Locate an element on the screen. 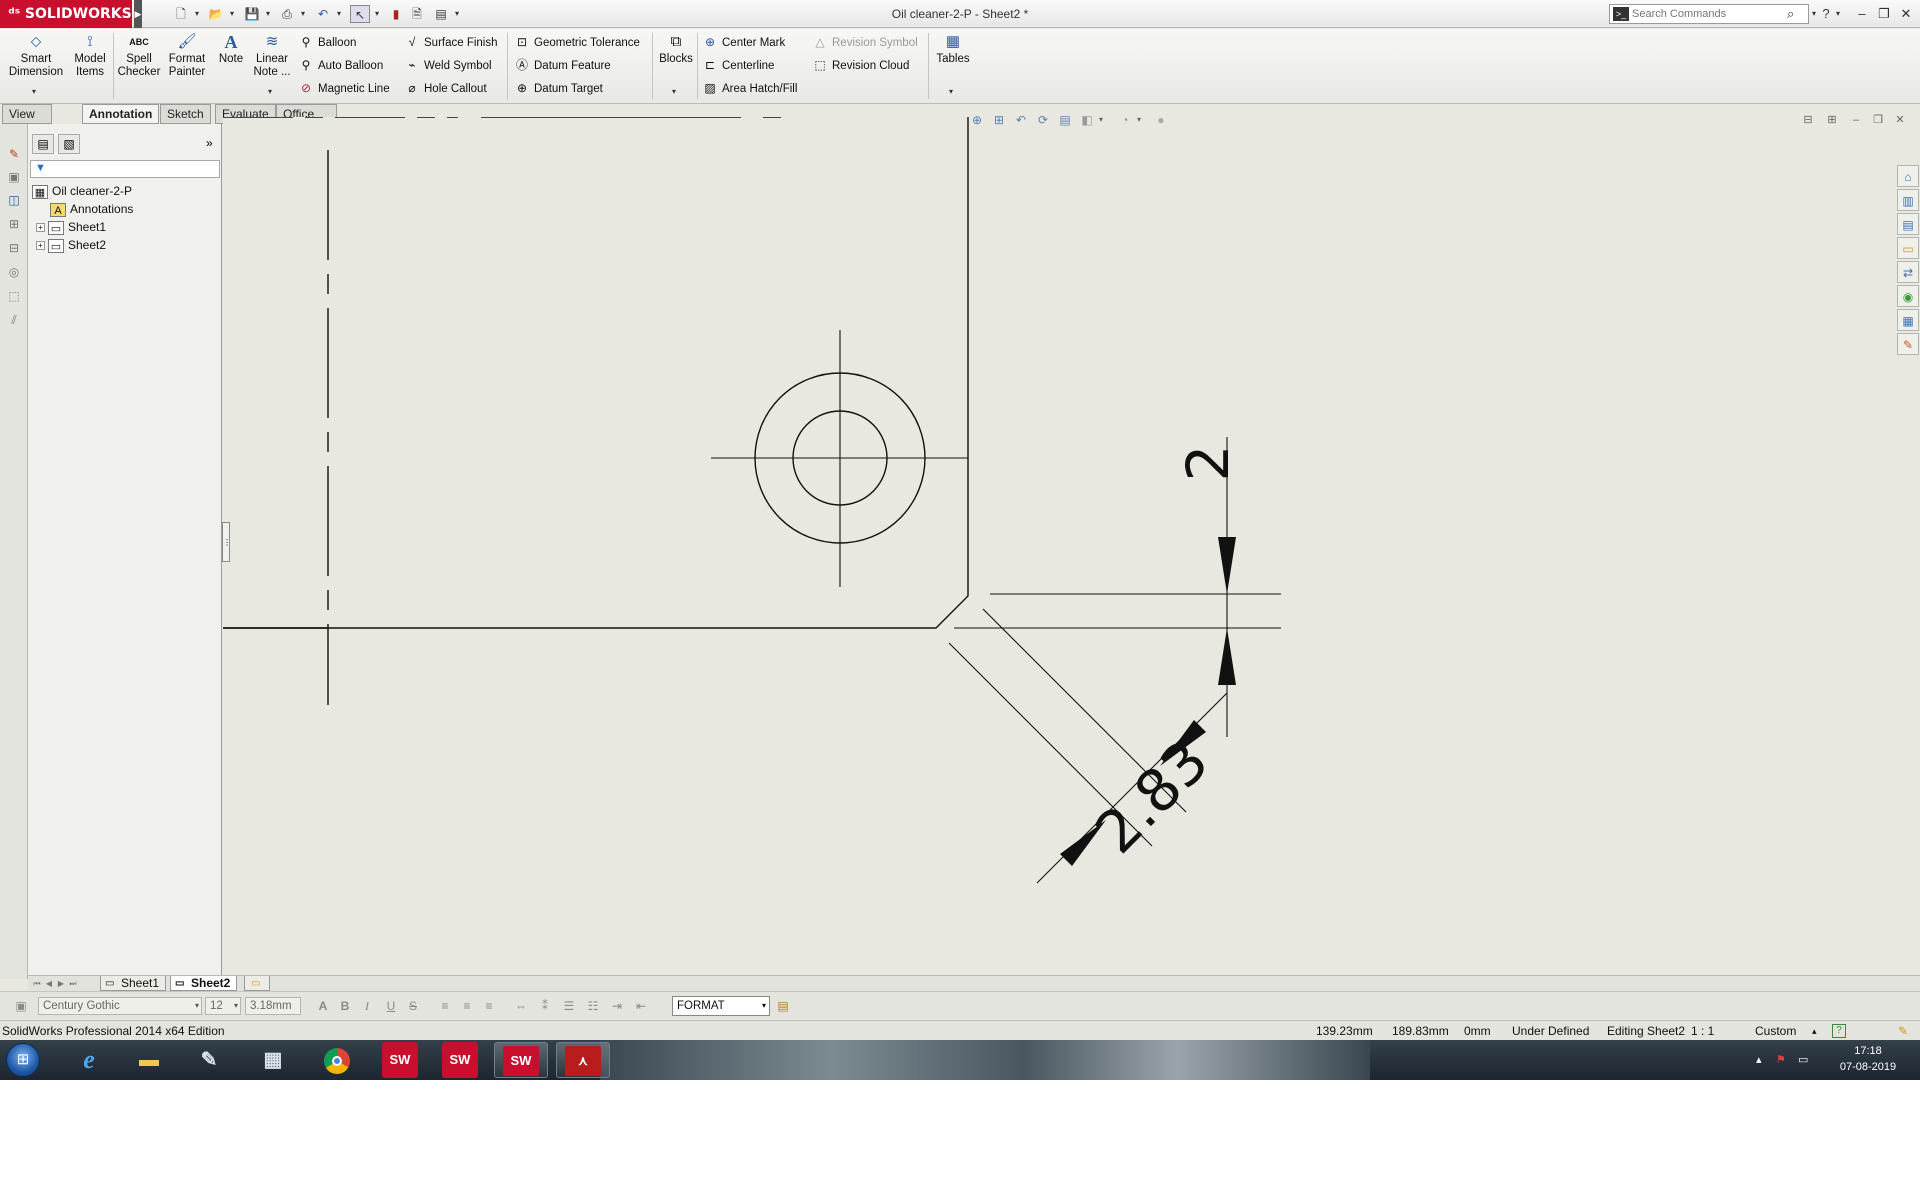 The width and height of the screenshot is (1920, 1204). model-view-icon: ◫ is located at coordinates (14, 200).